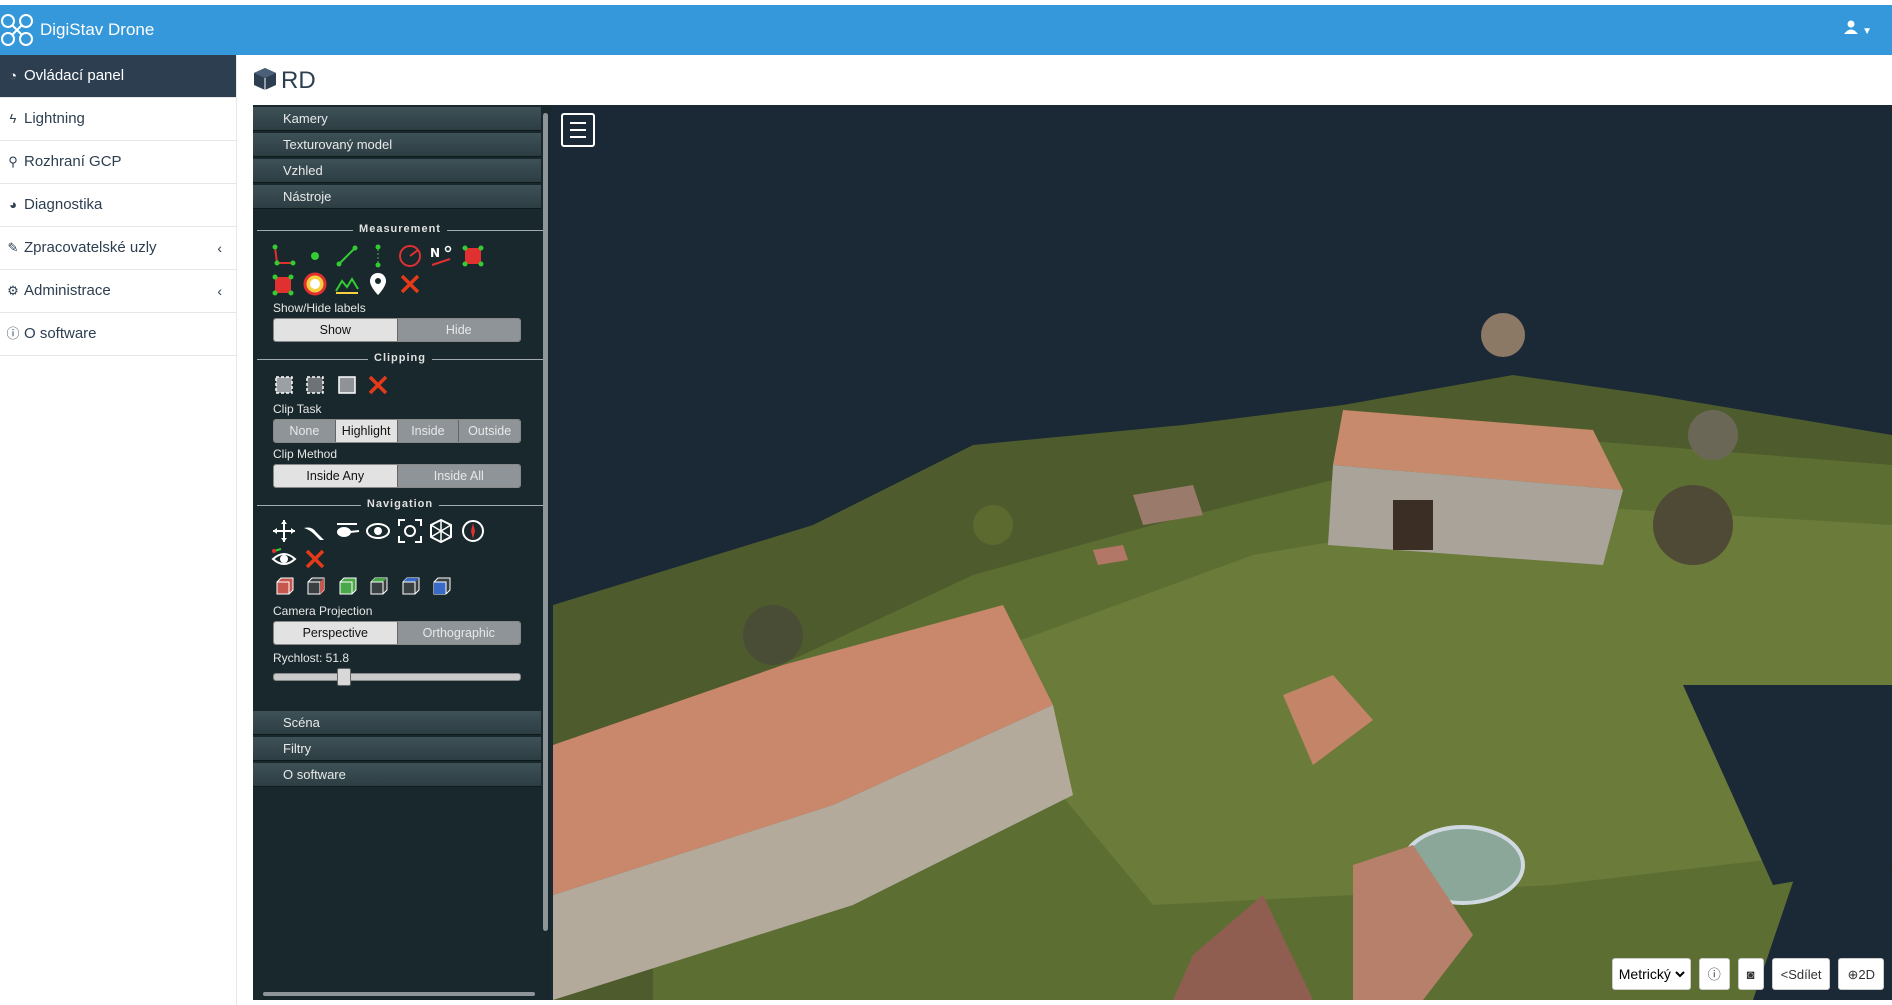 This screenshot has height=1005, width=1892. Describe the element at coordinates (397, 145) in the screenshot. I see `accordion-textured-model: Texturovaný model` at that location.